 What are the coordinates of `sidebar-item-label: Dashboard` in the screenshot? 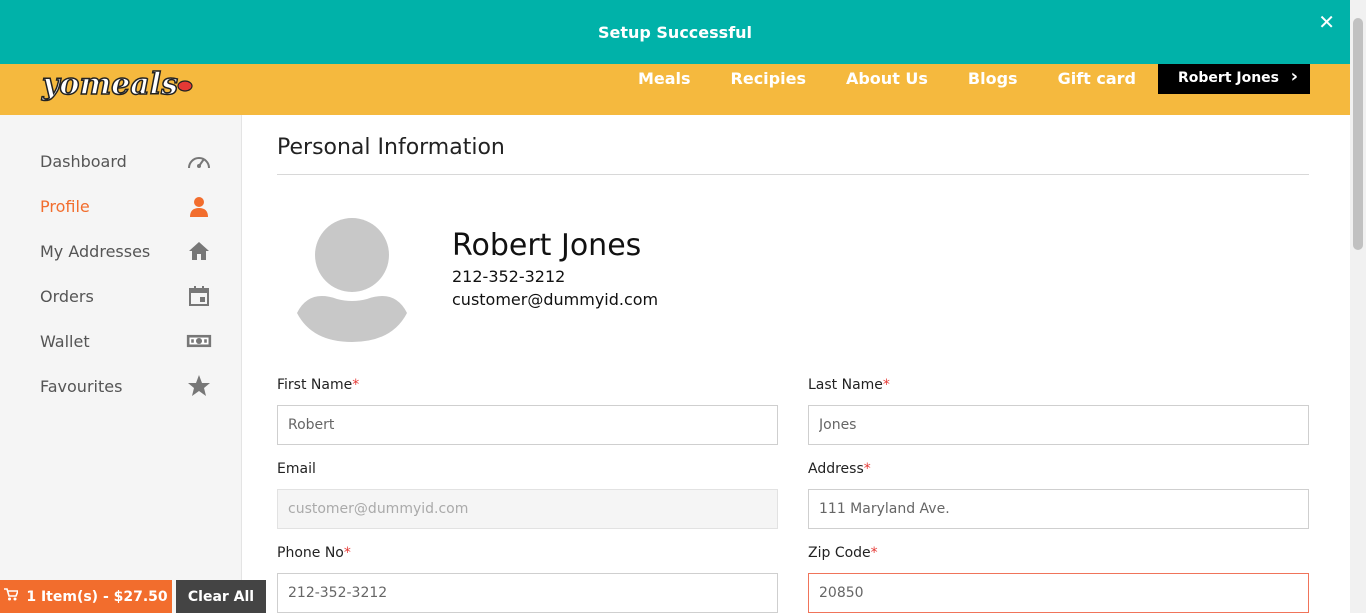 It's located at (83, 161).